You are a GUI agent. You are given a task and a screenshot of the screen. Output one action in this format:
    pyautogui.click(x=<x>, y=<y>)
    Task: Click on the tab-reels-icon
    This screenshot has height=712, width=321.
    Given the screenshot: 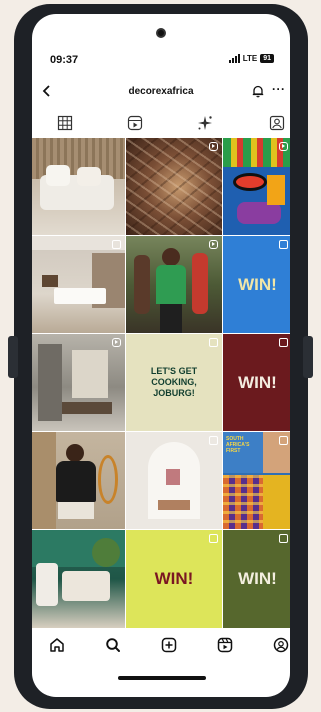 What is the action you would take?
    pyautogui.click(x=135, y=123)
    